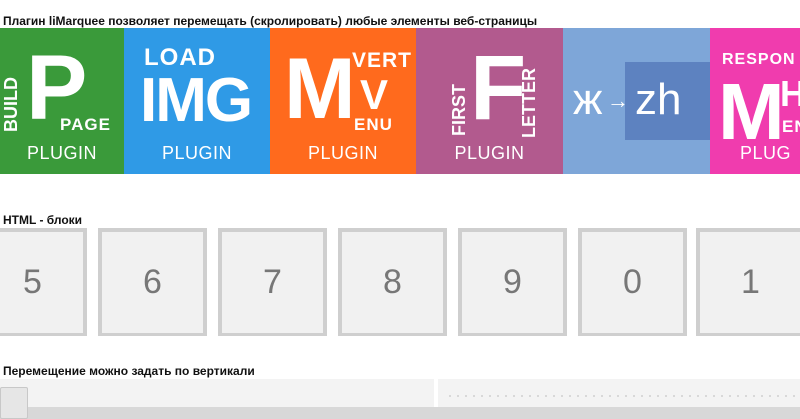 Image resolution: width=800 pixels, height=419 pixels. Describe the element at coordinates (152, 282) in the screenshot. I see `html-block: 6` at that location.